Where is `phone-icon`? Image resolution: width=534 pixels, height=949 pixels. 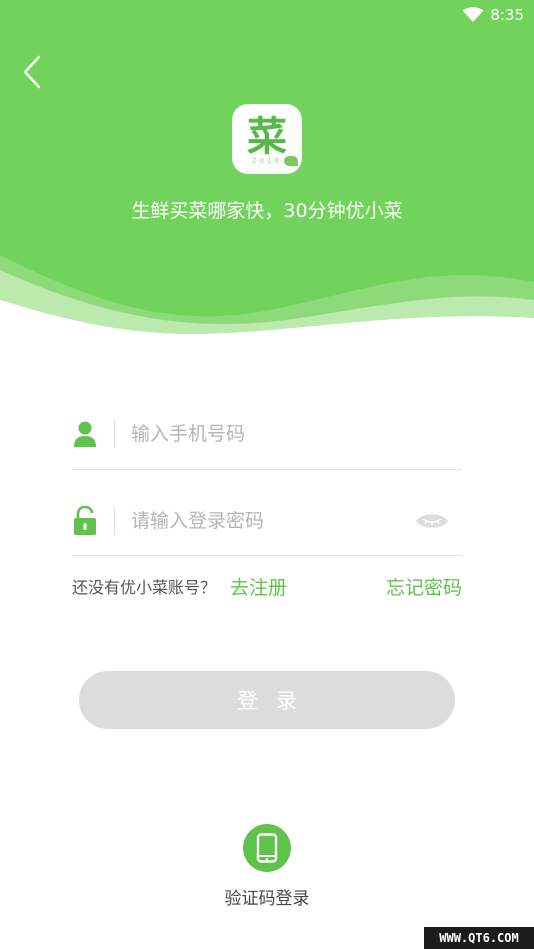
phone-icon is located at coordinates (267, 848).